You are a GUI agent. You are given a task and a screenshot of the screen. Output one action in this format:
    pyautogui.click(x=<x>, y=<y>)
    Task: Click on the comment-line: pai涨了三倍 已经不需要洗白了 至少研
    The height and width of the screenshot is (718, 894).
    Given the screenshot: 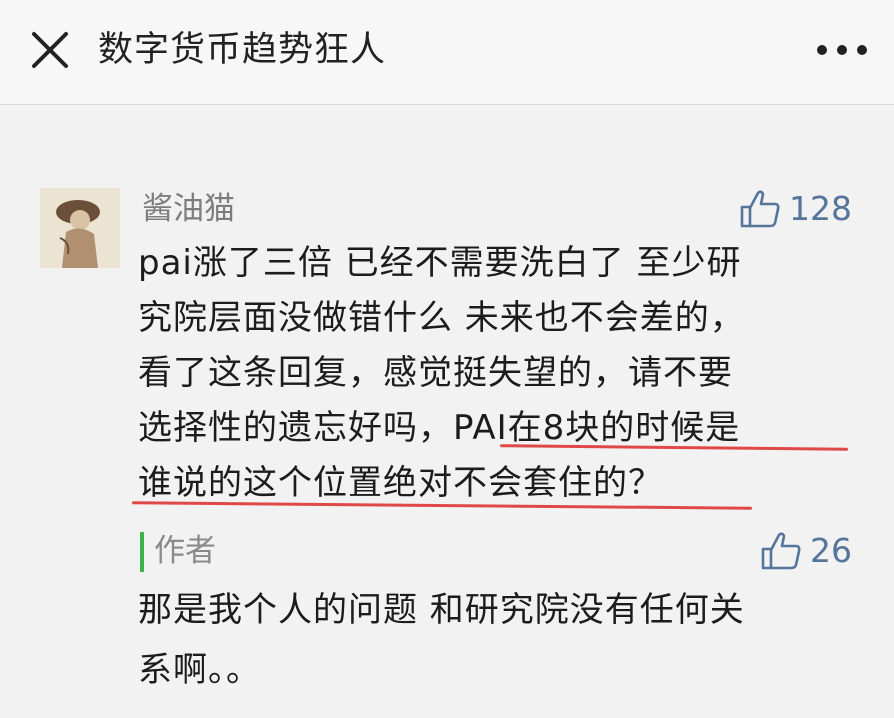 What is the action you would take?
    pyautogui.click(x=440, y=263)
    